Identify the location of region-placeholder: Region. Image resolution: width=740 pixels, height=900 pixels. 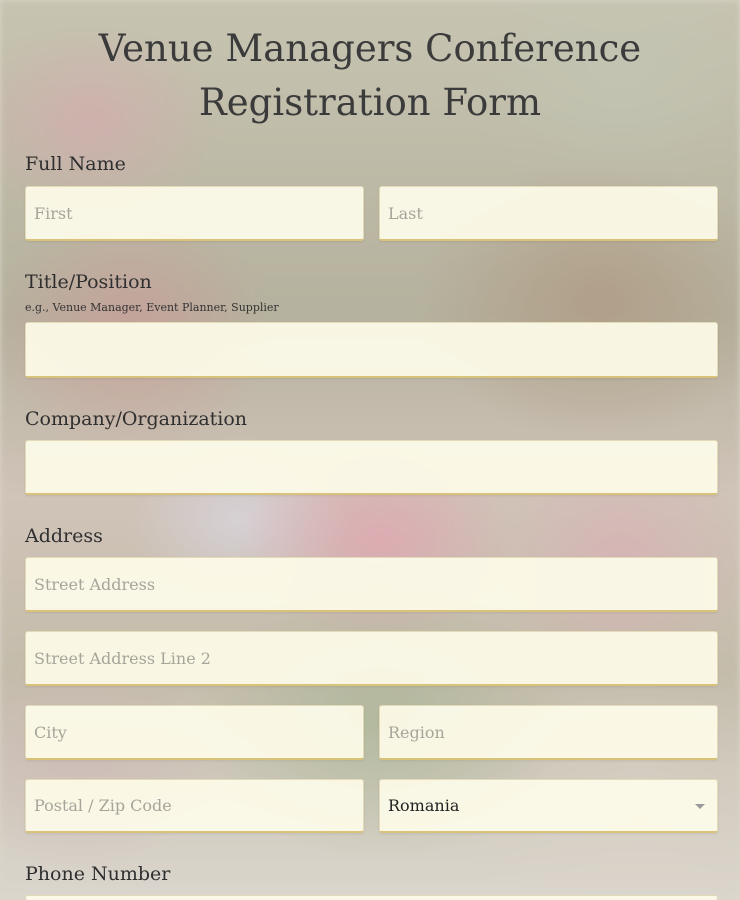
(416, 732).